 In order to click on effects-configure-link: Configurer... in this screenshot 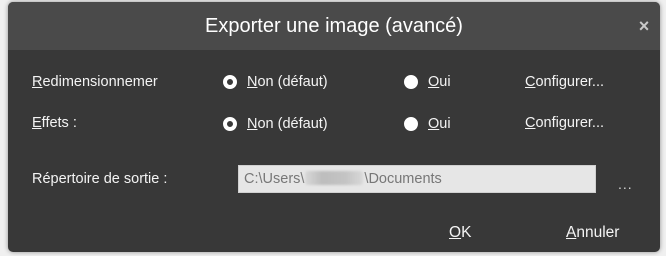, I will do `click(564, 123)`.